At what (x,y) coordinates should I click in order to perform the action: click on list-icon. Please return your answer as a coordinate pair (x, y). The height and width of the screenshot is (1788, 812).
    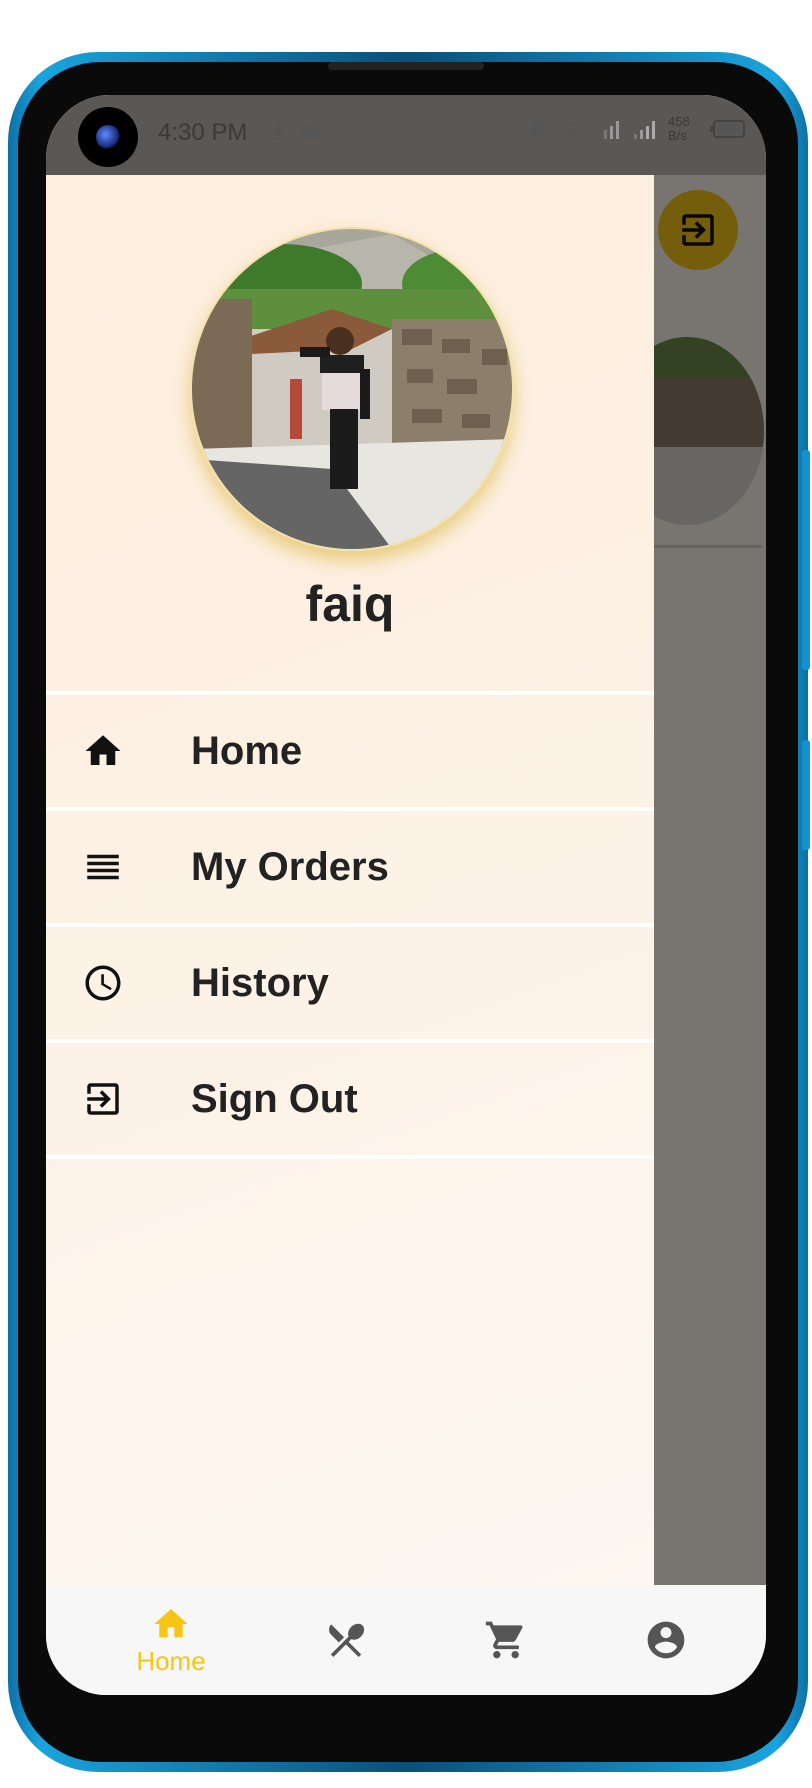
    Looking at the image, I should click on (103, 867).